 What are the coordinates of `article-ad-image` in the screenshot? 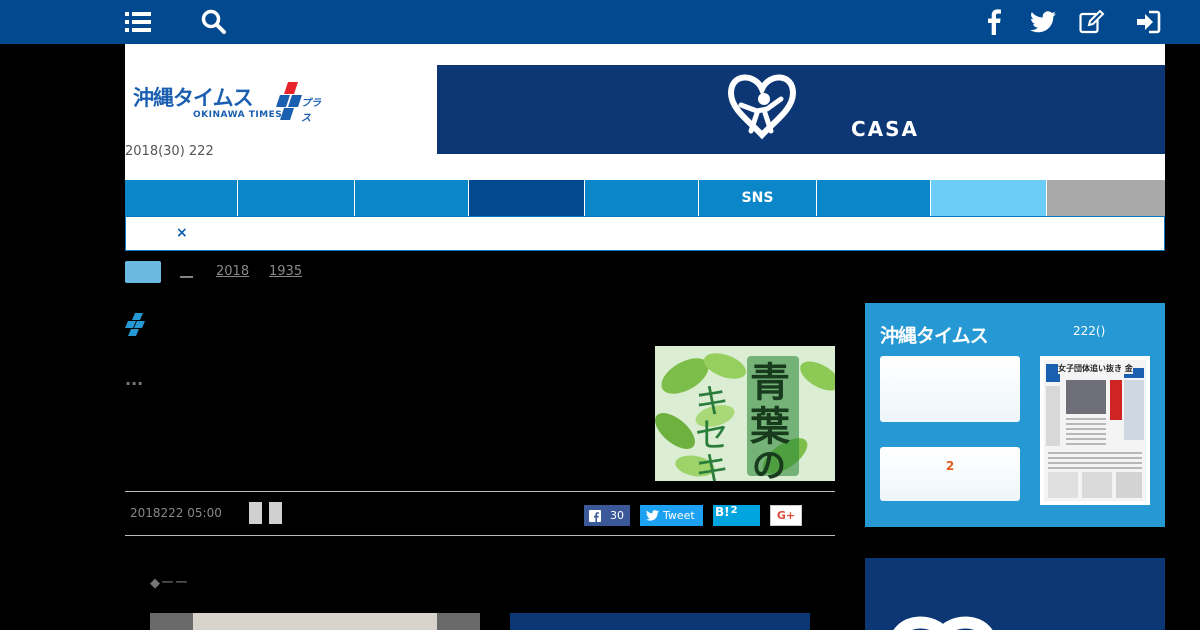 It's located at (660, 621).